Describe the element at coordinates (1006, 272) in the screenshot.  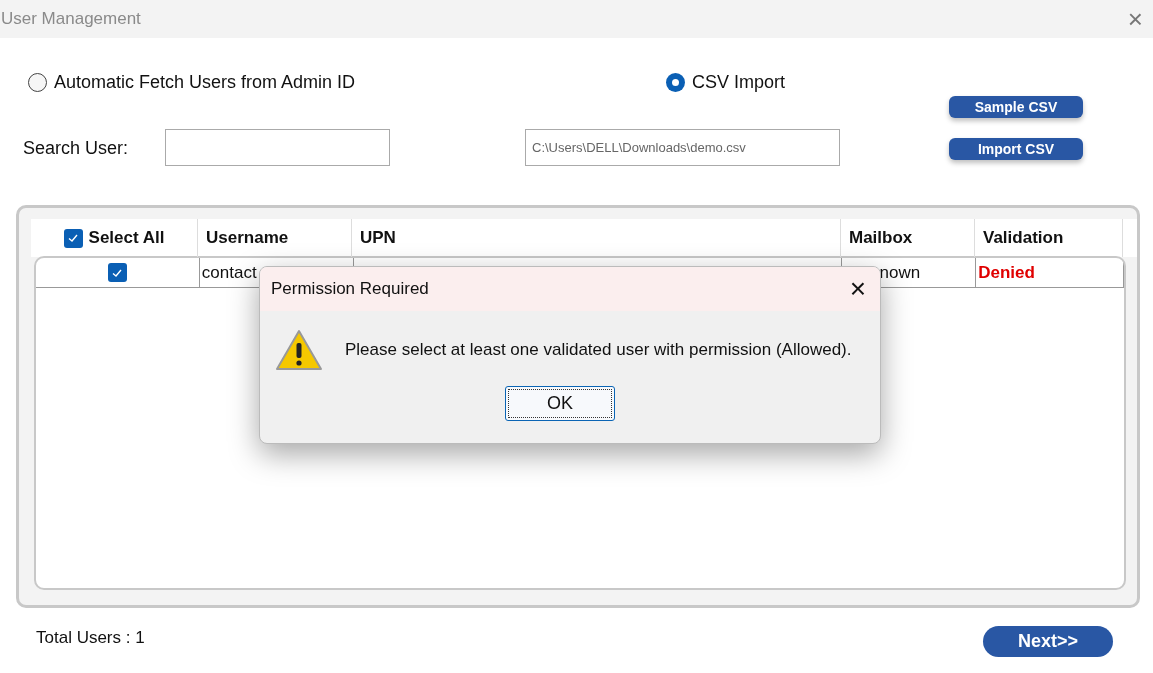
I see `status-text: Denied` at that location.